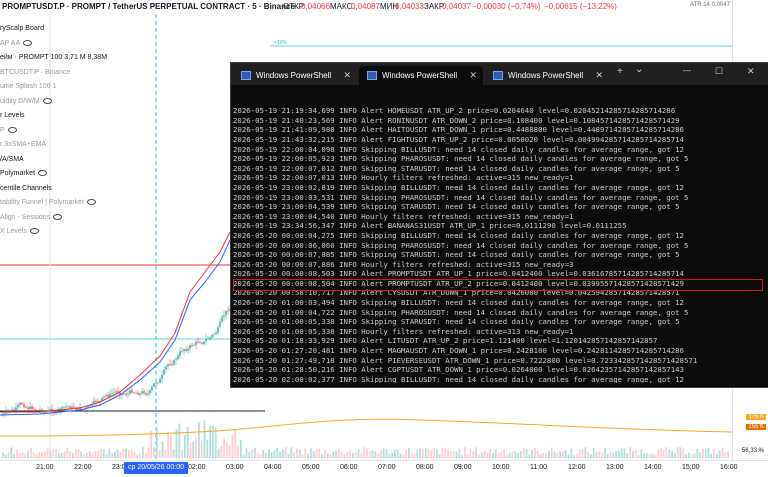 This screenshot has width=768, height=477. What do you see at coordinates (341, 6) in the screenshot?
I see `high-label: МАКС` at bounding box center [341, 6].